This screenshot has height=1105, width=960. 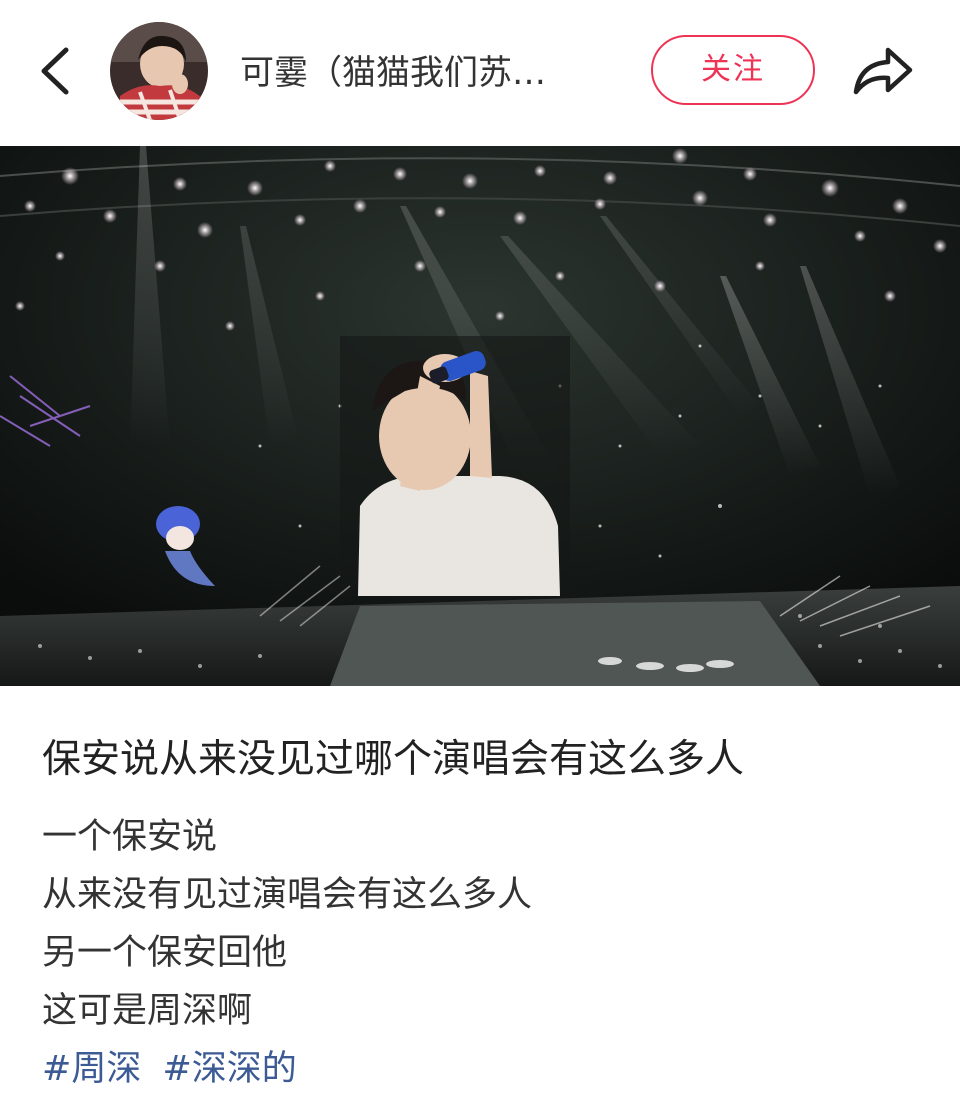 What do you see at coordinates (487, 1069) in the screenshot?
I see `post-tags: #周深 #深深的` at bounding box center [487, 1069].